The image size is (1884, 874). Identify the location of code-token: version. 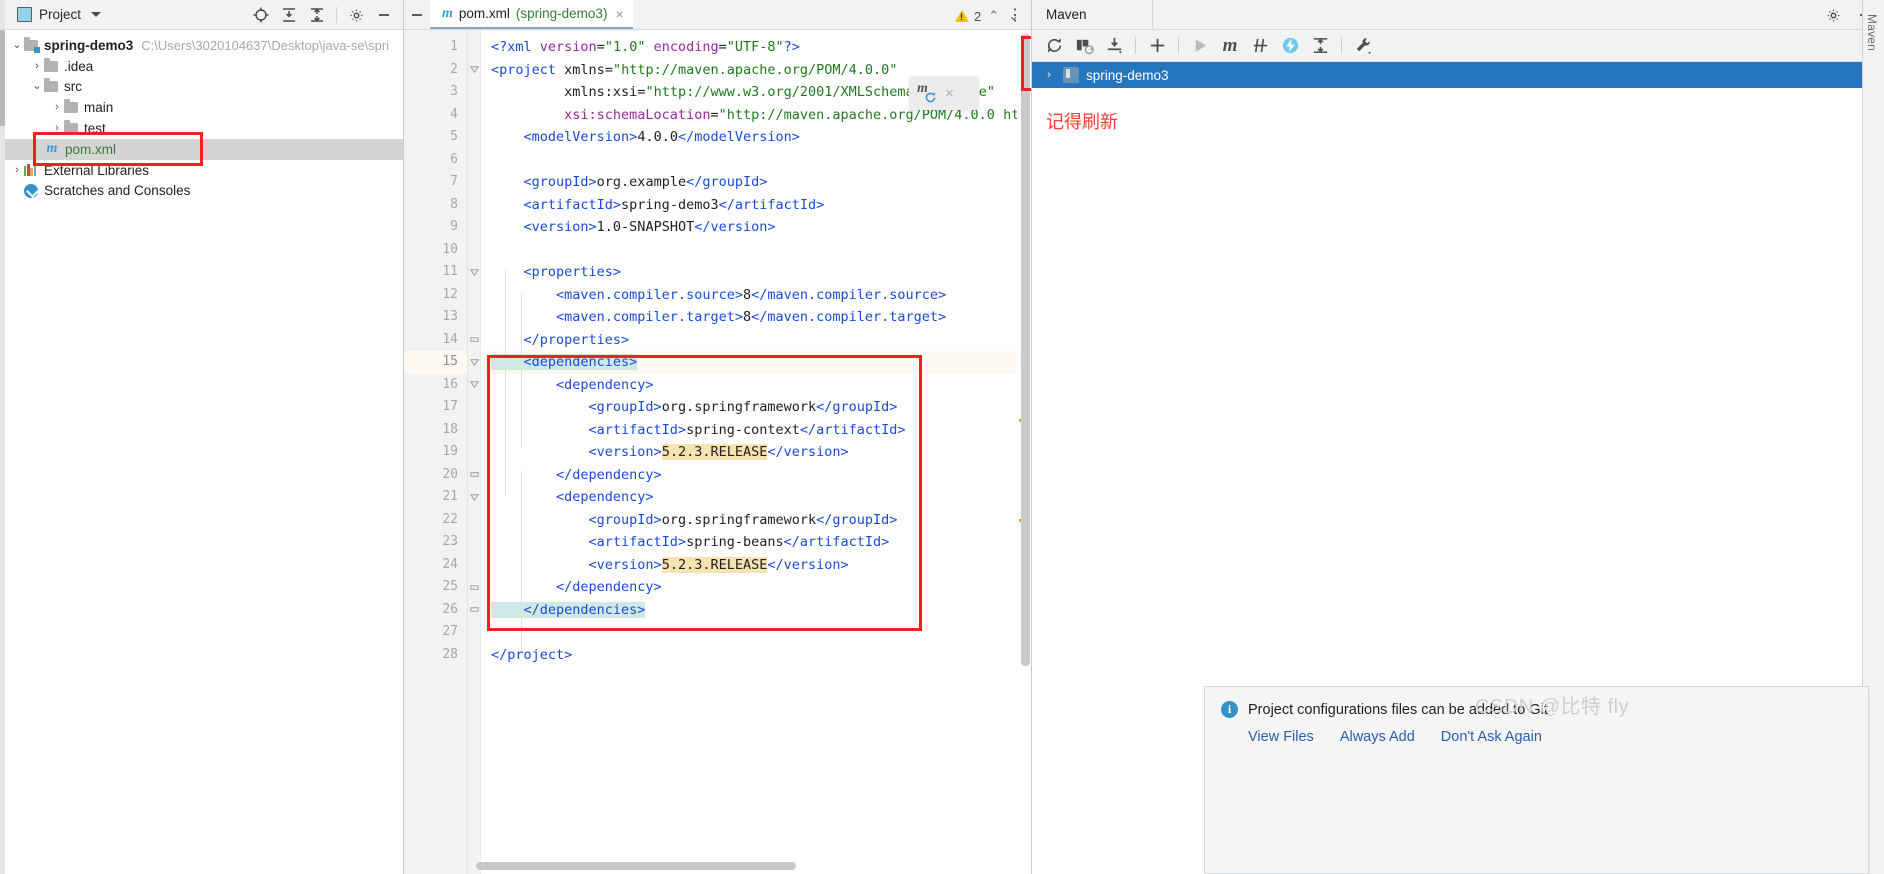
(564, 47).